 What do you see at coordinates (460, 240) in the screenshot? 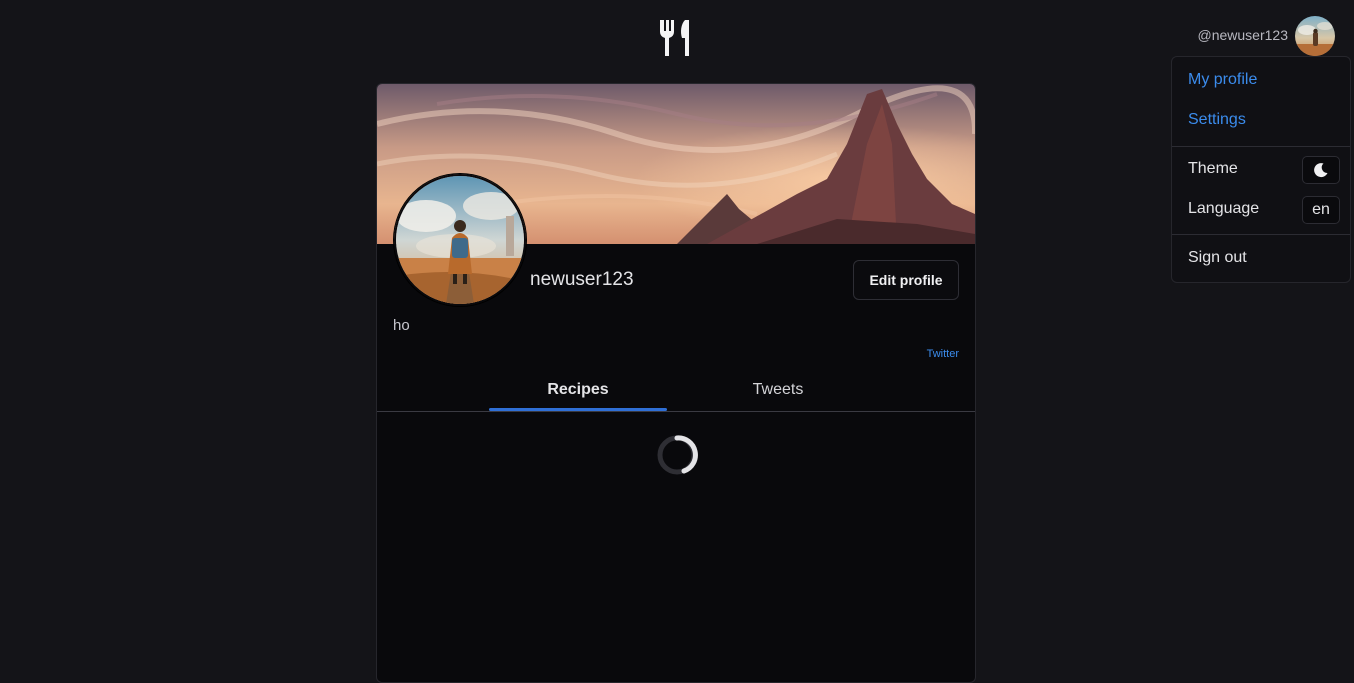
I see `profile-avatar` at bounding box center [460, 240].